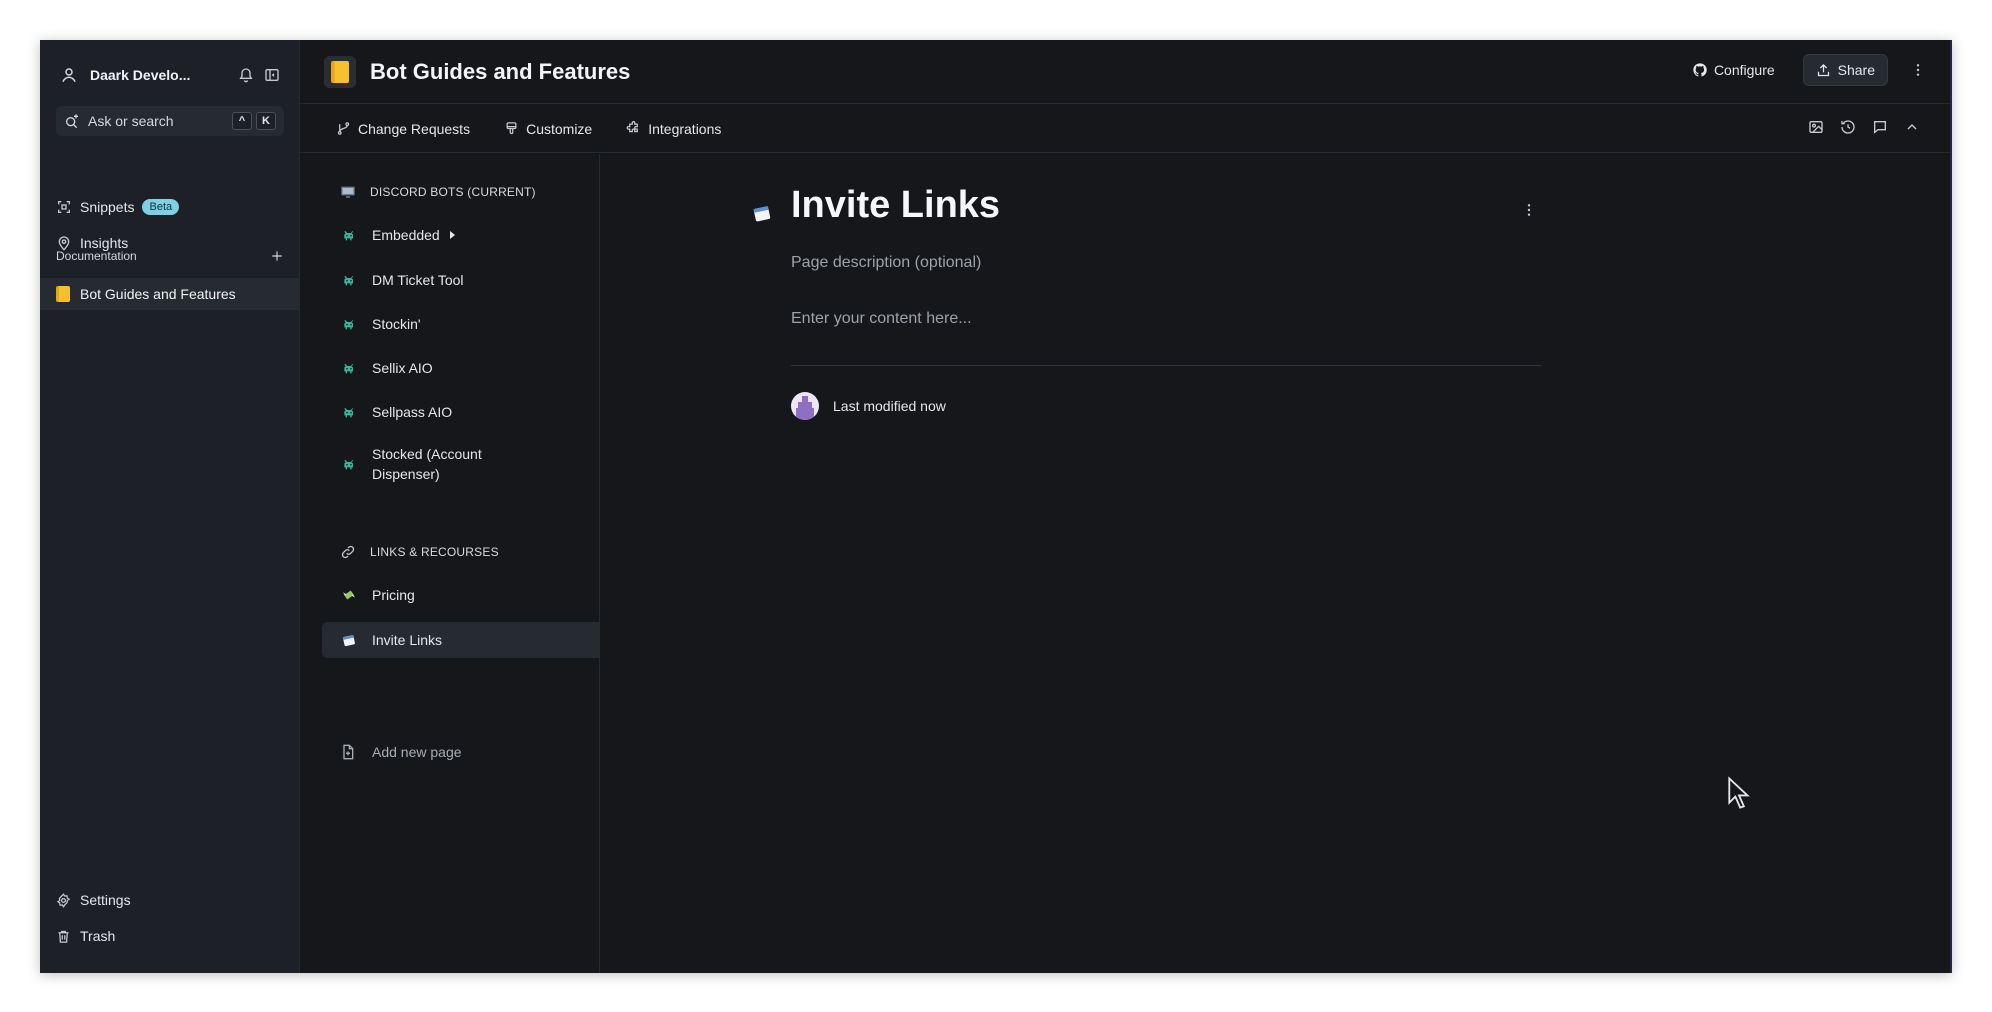 Image resolution: width=1992 pixels, height=1012 pixels. I want to click on page-title: Invite Links, so click(895, 205).